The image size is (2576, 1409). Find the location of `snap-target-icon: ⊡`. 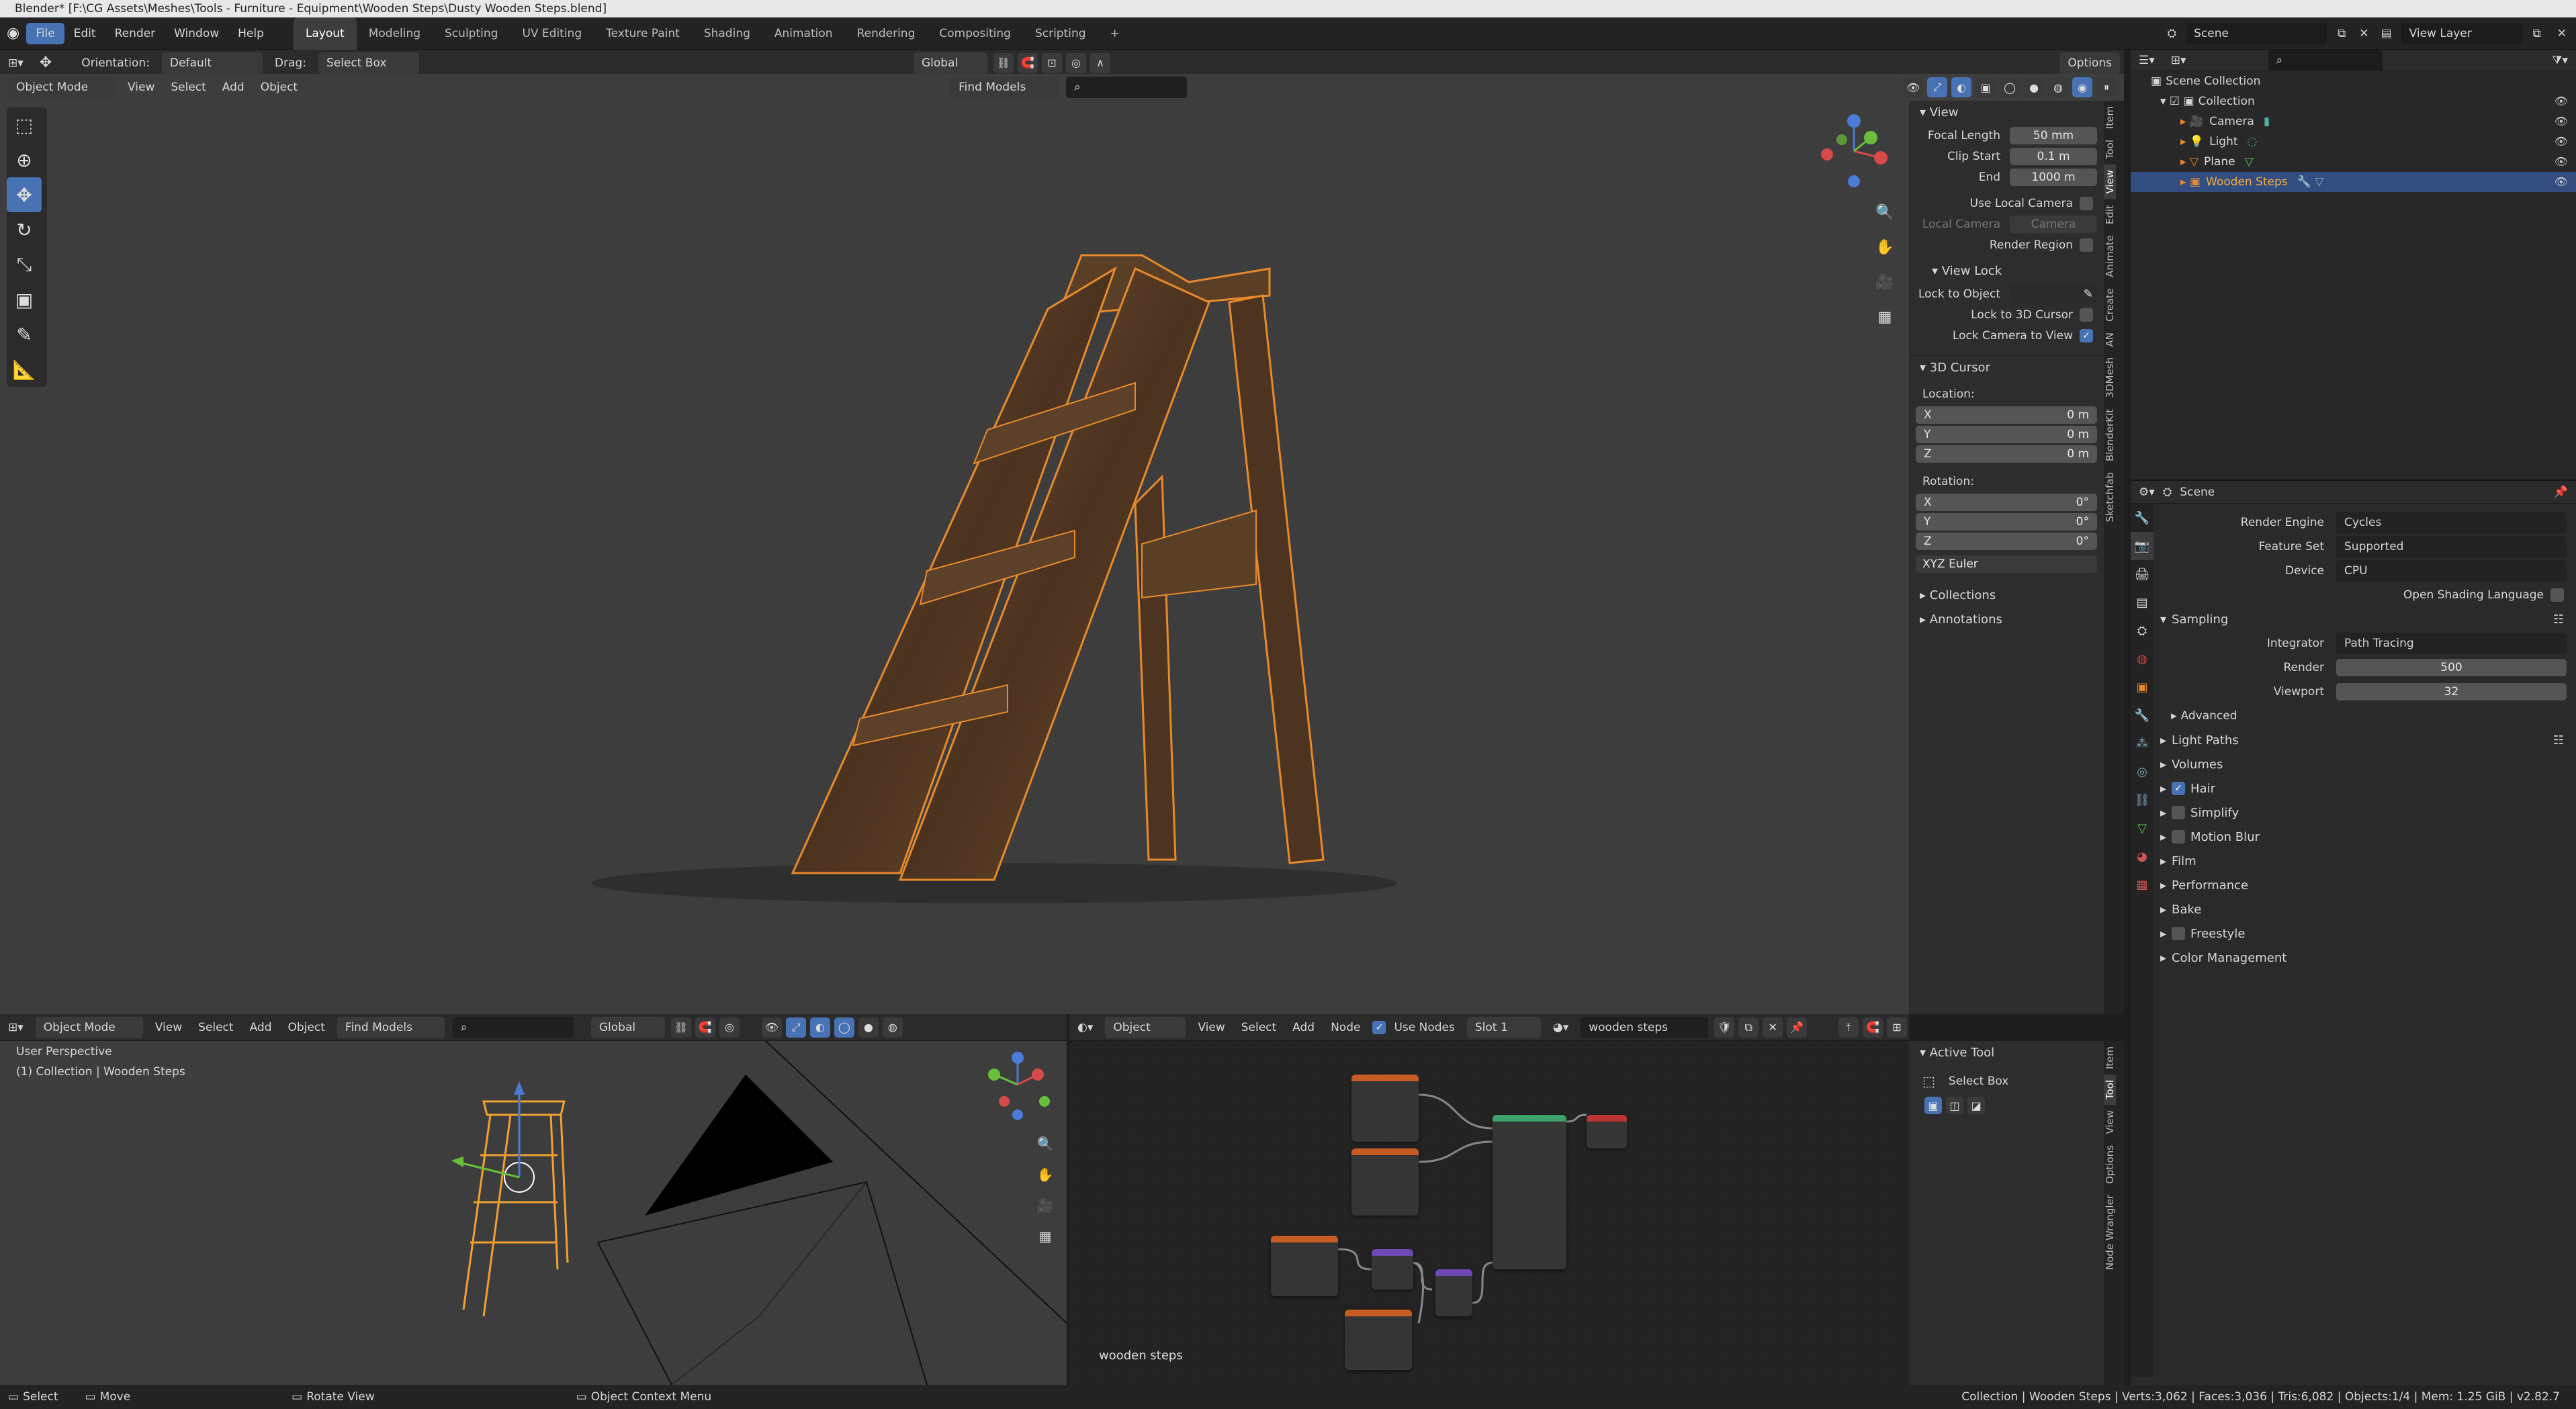

snap-target-icon: ⊡ is located at coordinates (1051, 63).